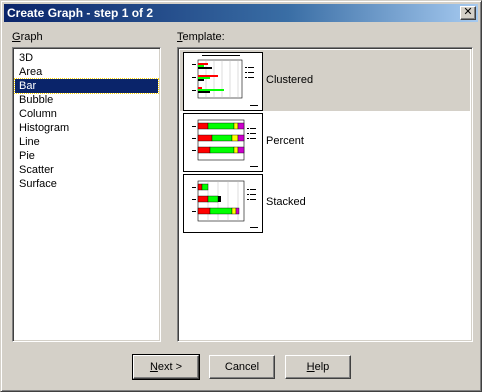 The width and height of the screenshot is (482, 392). Describe the element at coordinates (86, 72) in the screenshot. I see `graph-item-area: Area` at that location.